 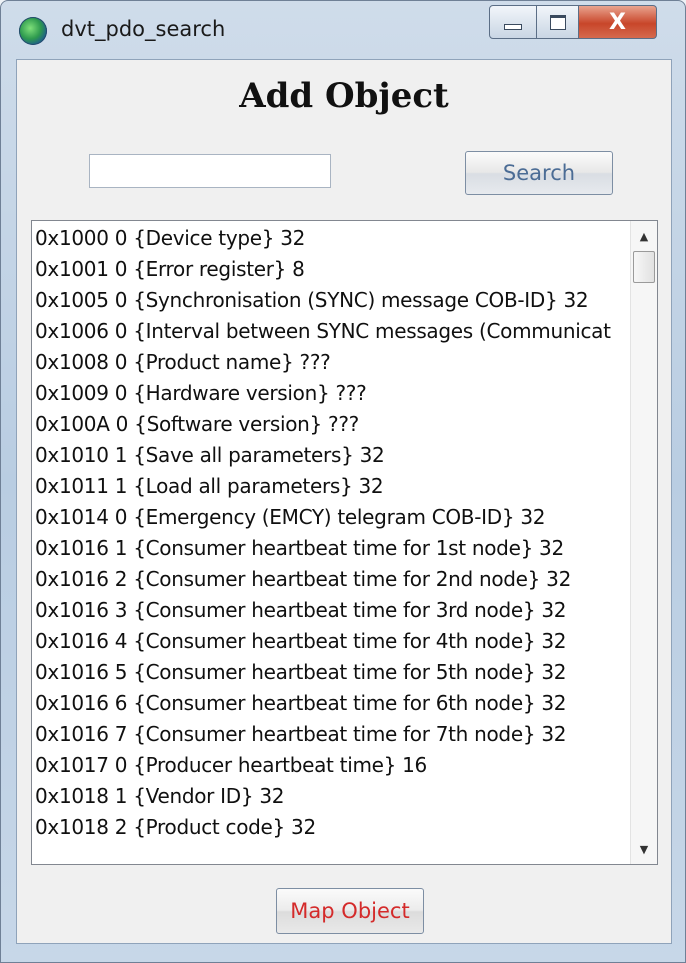 I want to click on list-item: 0x1000 0 {Device type} 32, so click(x=332, y=238).